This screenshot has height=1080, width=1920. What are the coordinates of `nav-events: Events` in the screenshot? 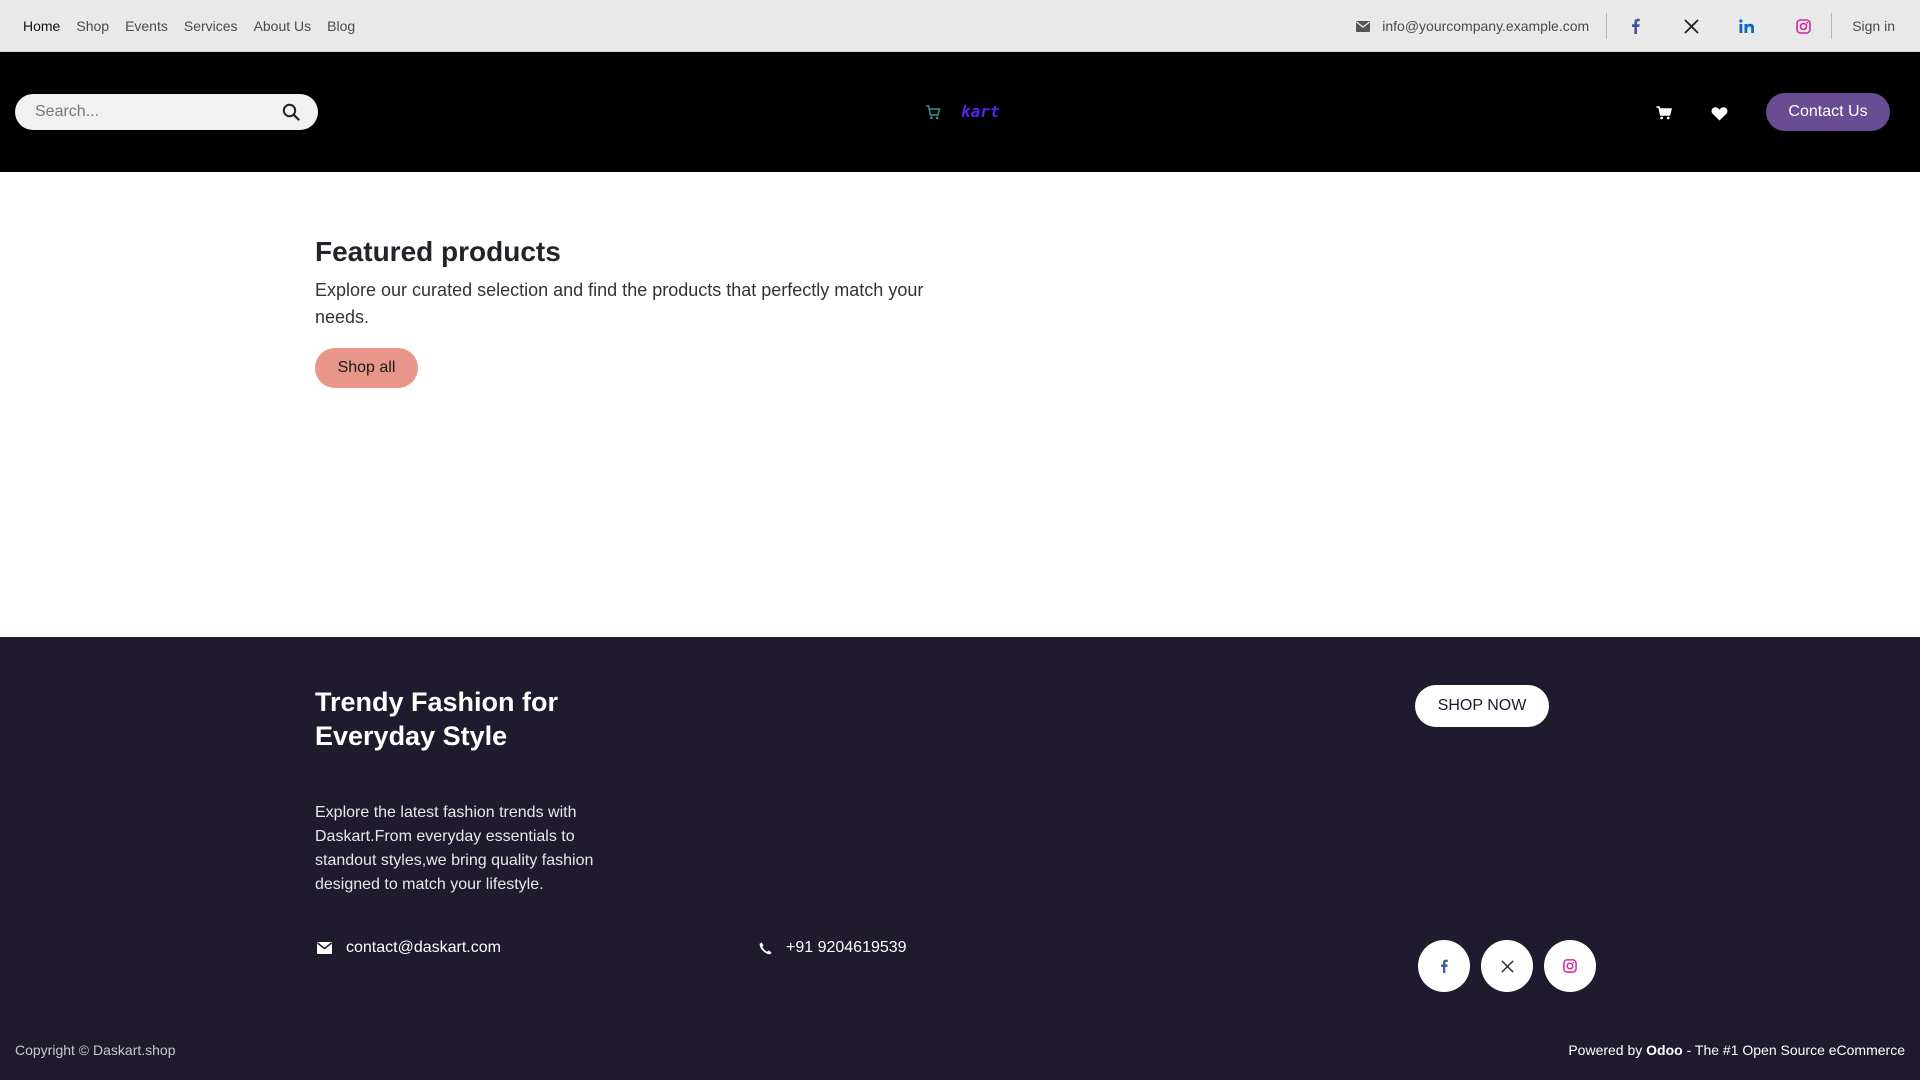 It's located at (146, 26).